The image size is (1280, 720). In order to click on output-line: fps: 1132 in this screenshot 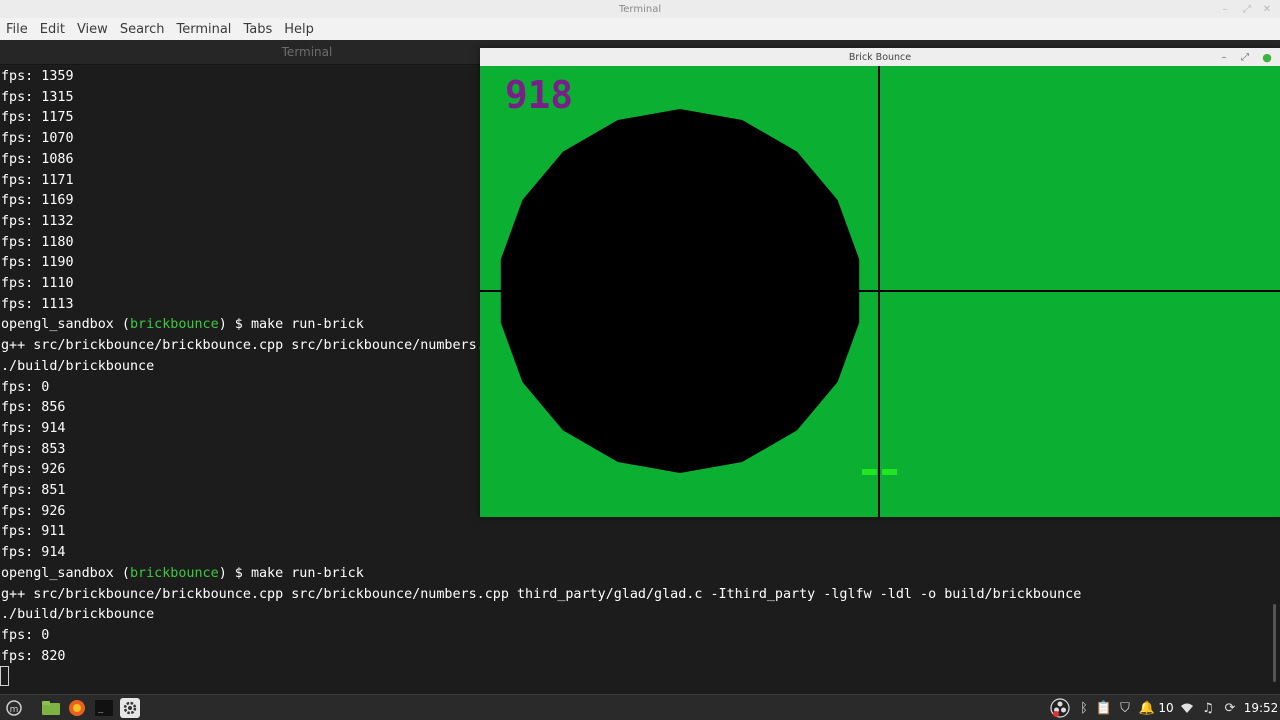, I will do `click(37, 221)`.